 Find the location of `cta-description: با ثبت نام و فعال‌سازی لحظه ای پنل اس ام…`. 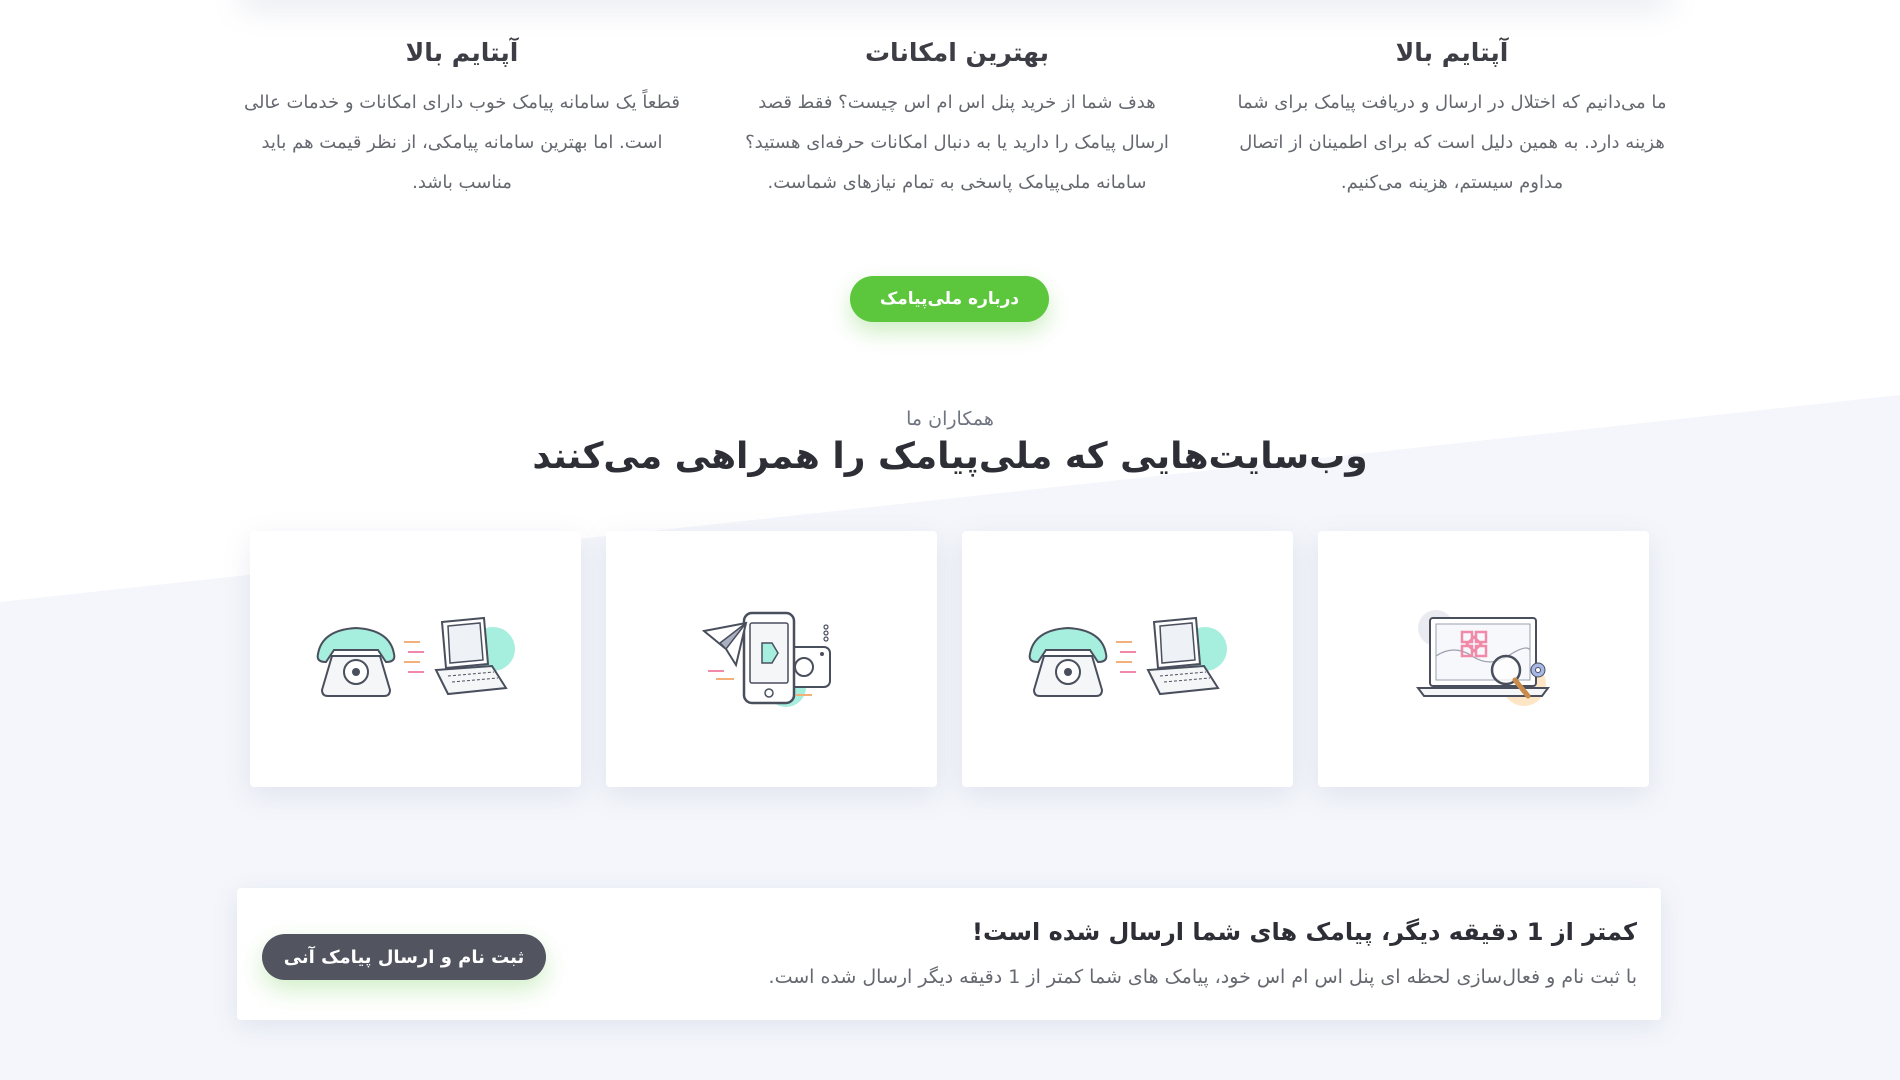

cta-description: با ثبت نام و فعال‌سازی لحظه ای پنل اس ام… is located at coordinates (1202, 977).